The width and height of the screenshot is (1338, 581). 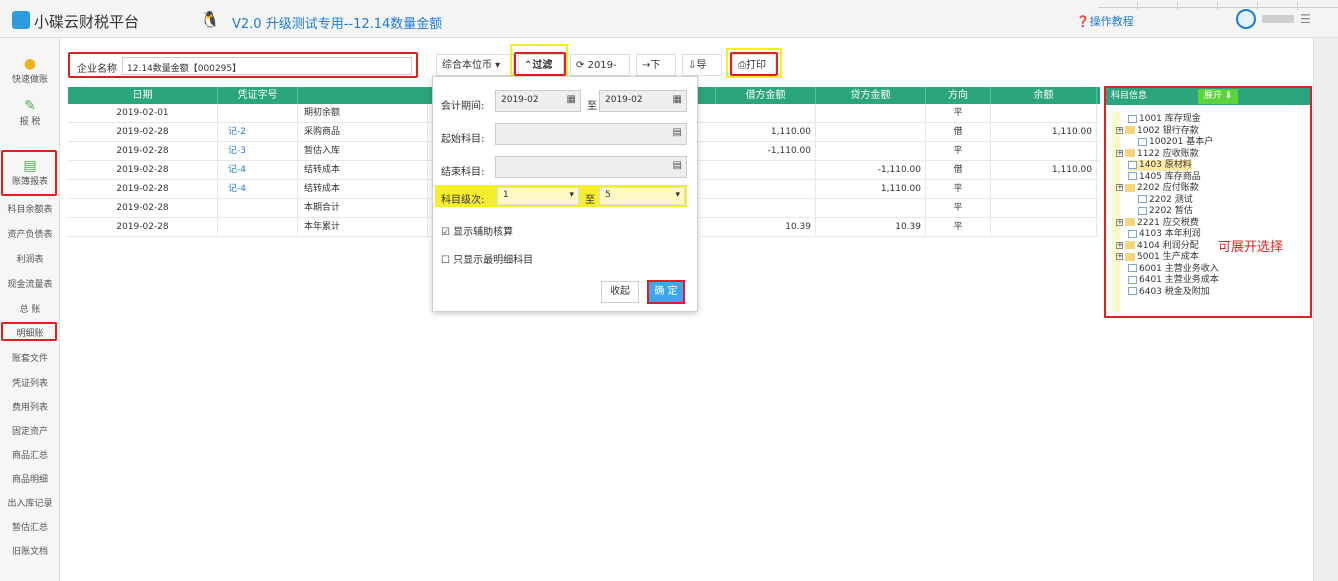 I want to click on sidebar-item-profit: 利润表, so click(x=30, y=260).